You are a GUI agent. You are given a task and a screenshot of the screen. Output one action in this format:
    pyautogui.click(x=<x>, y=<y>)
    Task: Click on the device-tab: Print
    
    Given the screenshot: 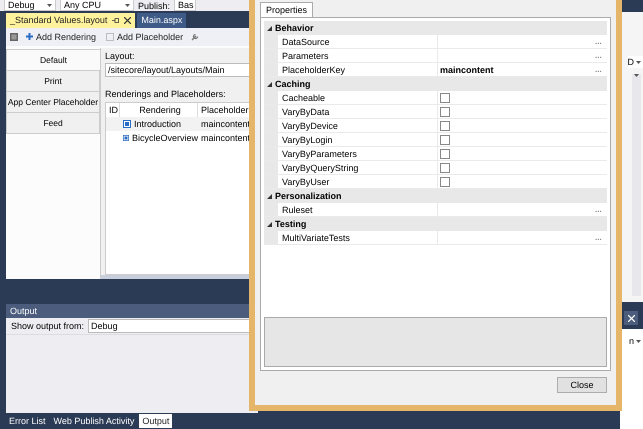 What is the action you would take?
    pyautogui.click(x=53, y=81)
    